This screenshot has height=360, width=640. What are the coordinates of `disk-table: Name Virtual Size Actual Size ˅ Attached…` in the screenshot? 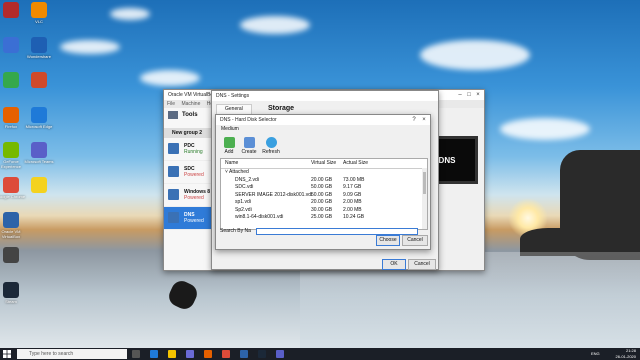 It's located at (324, 194).